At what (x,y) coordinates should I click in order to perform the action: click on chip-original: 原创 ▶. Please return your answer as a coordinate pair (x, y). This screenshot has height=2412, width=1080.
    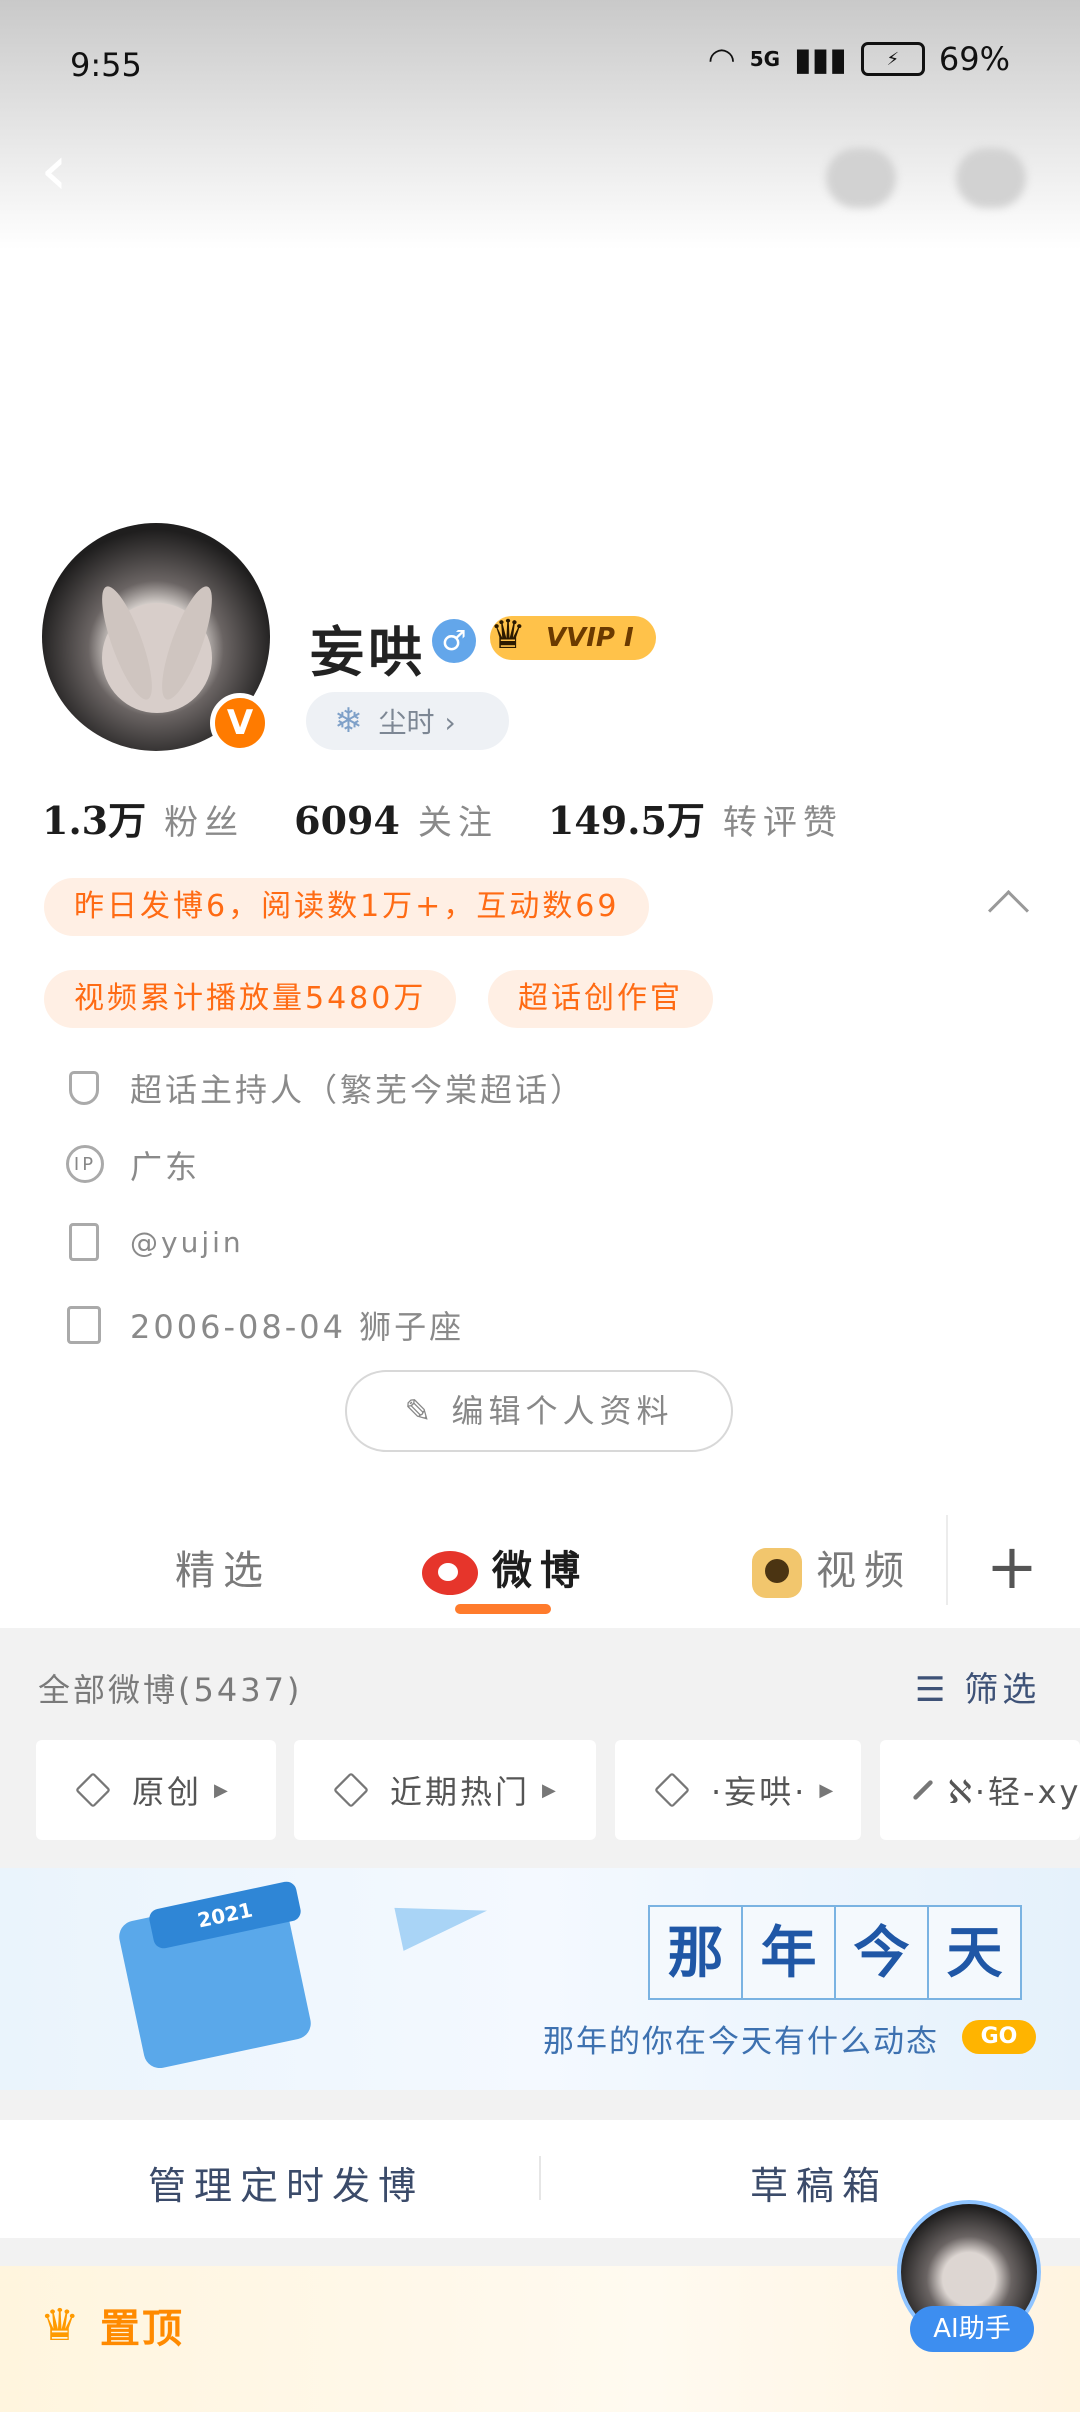
    Looking at the image, I should click on (156, 1790).